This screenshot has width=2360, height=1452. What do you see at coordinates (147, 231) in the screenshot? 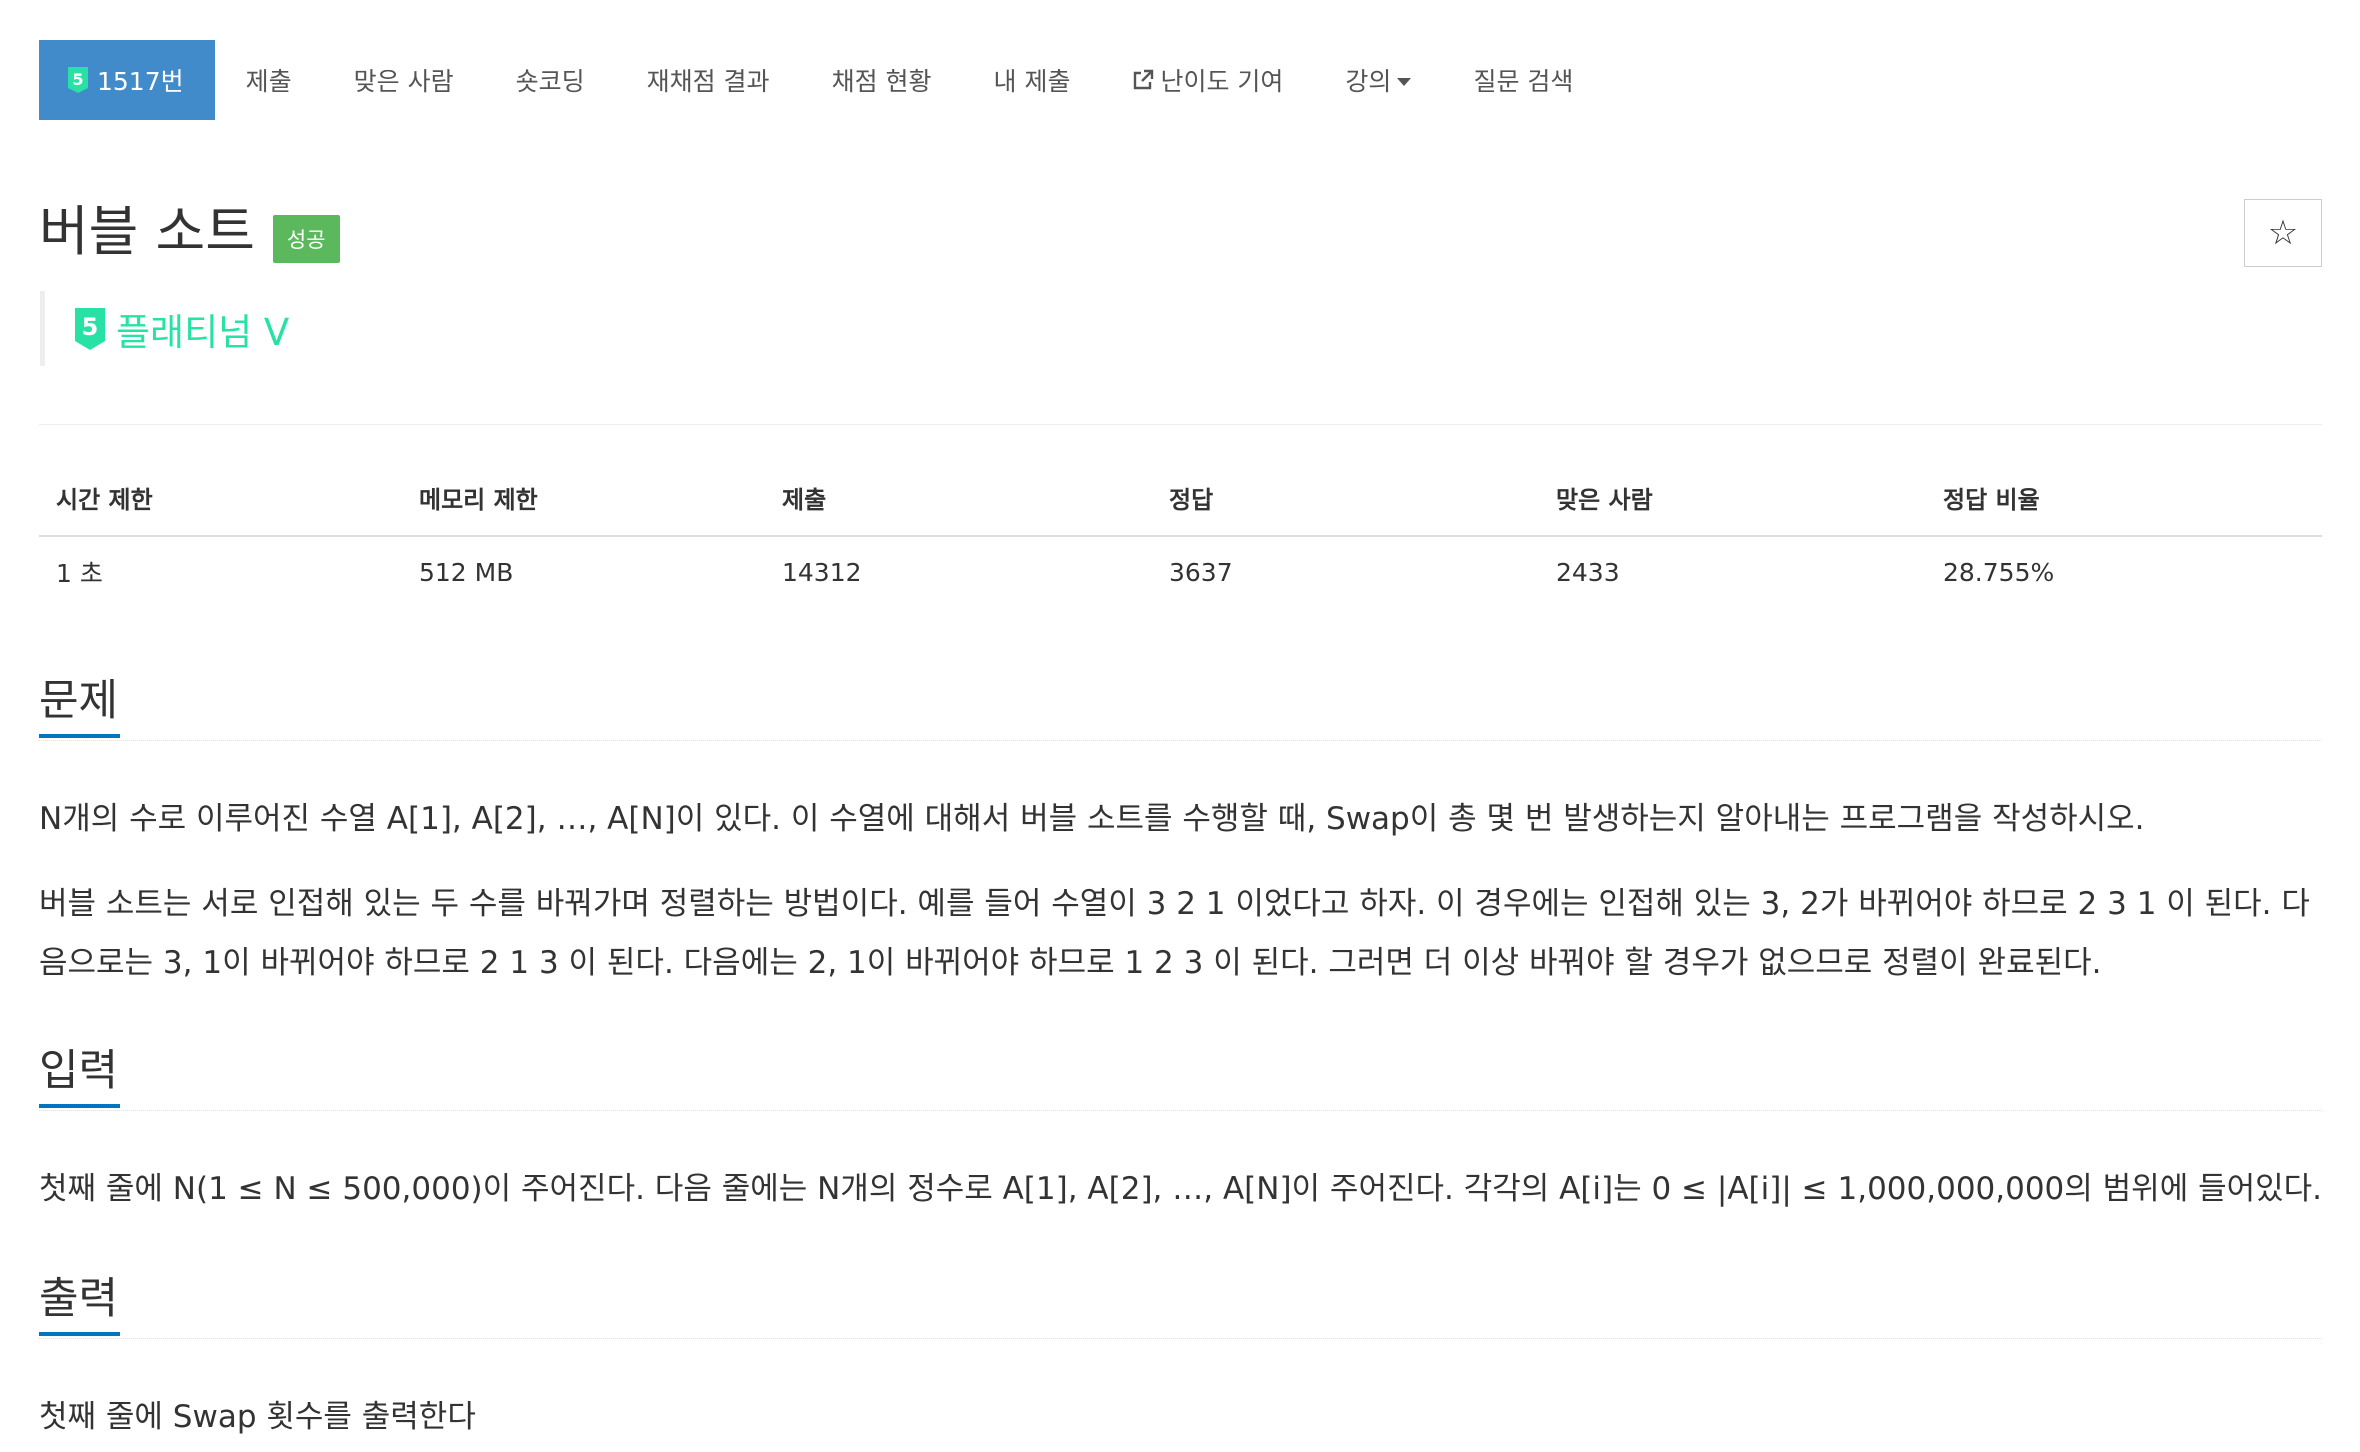
I see `problem-title: 버블 소트` at bounding box center [147, 231].